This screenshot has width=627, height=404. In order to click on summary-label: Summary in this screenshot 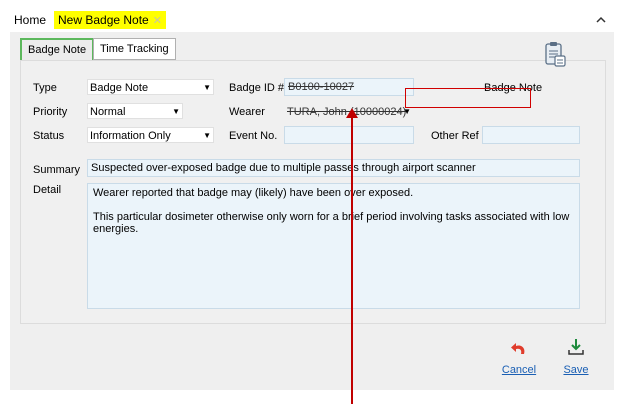, I will do `click(57, 170)`.